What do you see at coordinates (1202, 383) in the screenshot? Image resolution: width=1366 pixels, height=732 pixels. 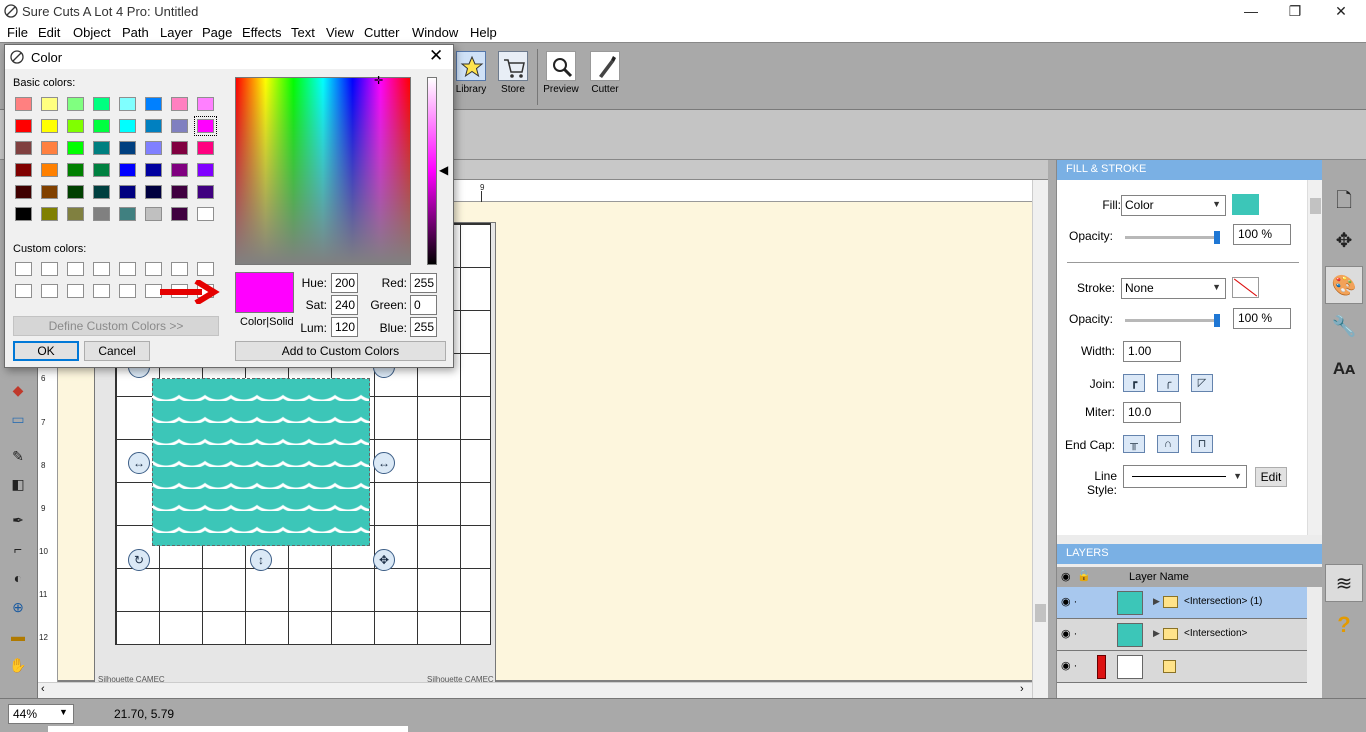 I see `join-bevel-button: ◸` at bounding box center [1202, 383].